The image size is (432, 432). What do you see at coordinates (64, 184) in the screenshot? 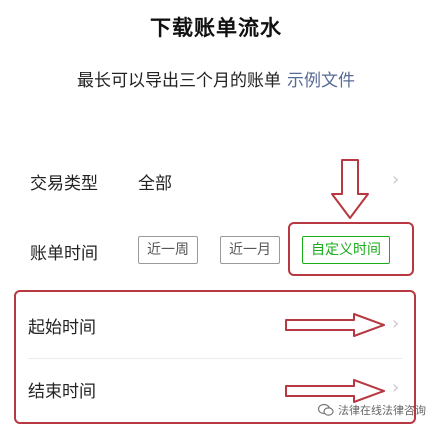
I see `trade-type-label: 交易类型` at bounding box center [64, 184].